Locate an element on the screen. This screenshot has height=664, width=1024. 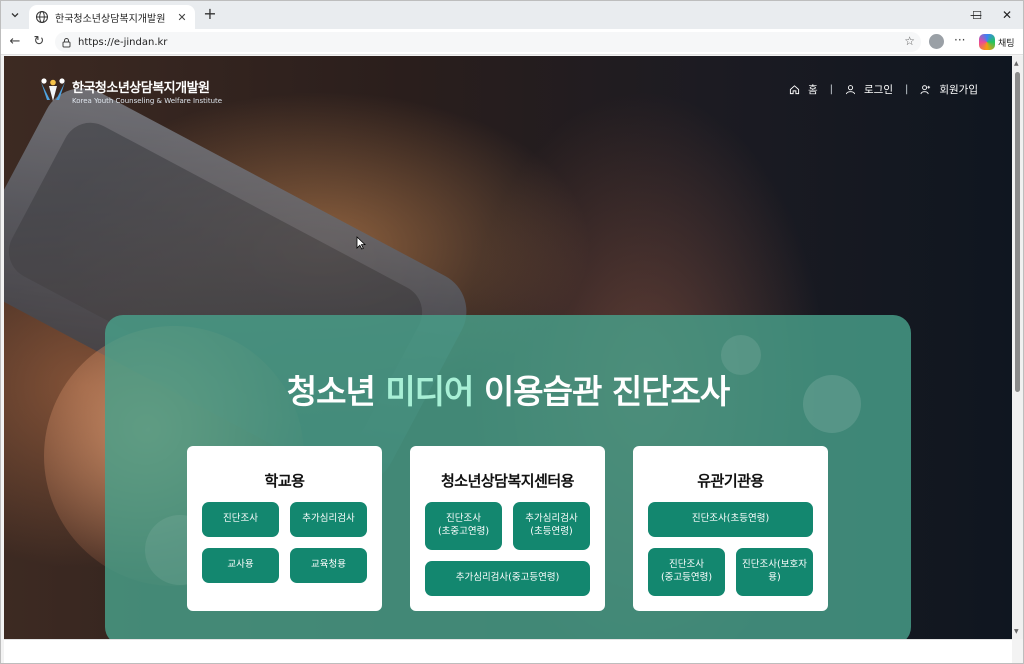
center-survey-button: 진단조사 (초중고연령) is located at coordinates (463, 526).